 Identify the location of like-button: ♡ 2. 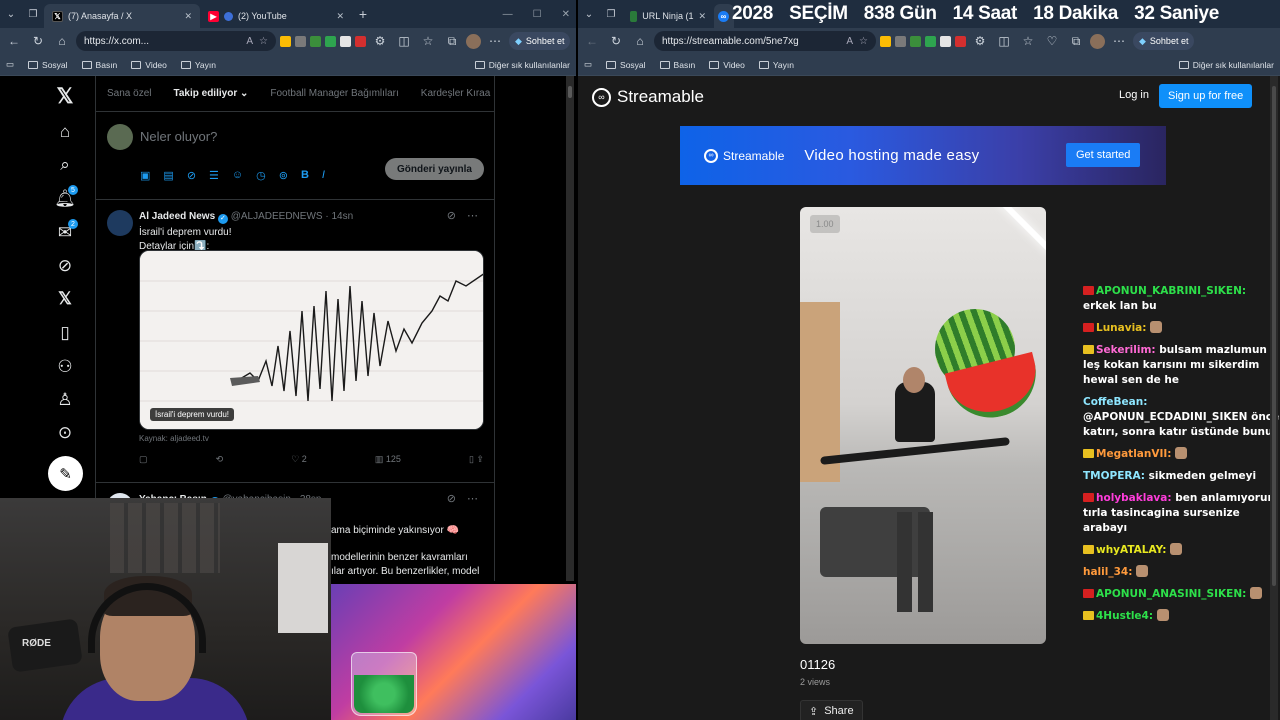
(299, 459).